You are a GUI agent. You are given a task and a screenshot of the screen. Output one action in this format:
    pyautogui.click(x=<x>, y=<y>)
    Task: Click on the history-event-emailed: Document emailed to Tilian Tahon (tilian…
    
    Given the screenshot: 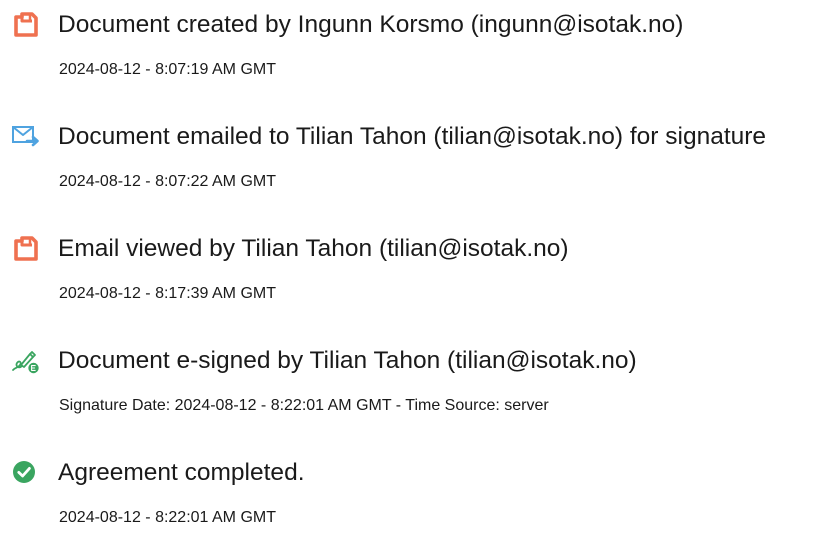 What is the action you would take?
    pyautogui.click(x=416, y=152)
    